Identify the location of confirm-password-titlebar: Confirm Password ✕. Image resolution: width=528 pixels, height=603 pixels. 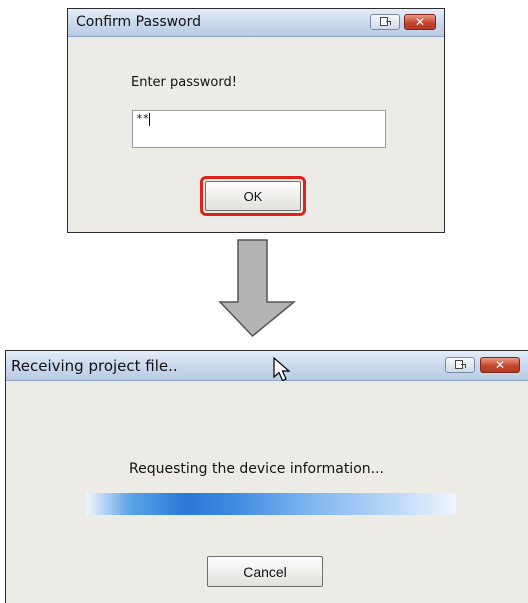
(256, 23).